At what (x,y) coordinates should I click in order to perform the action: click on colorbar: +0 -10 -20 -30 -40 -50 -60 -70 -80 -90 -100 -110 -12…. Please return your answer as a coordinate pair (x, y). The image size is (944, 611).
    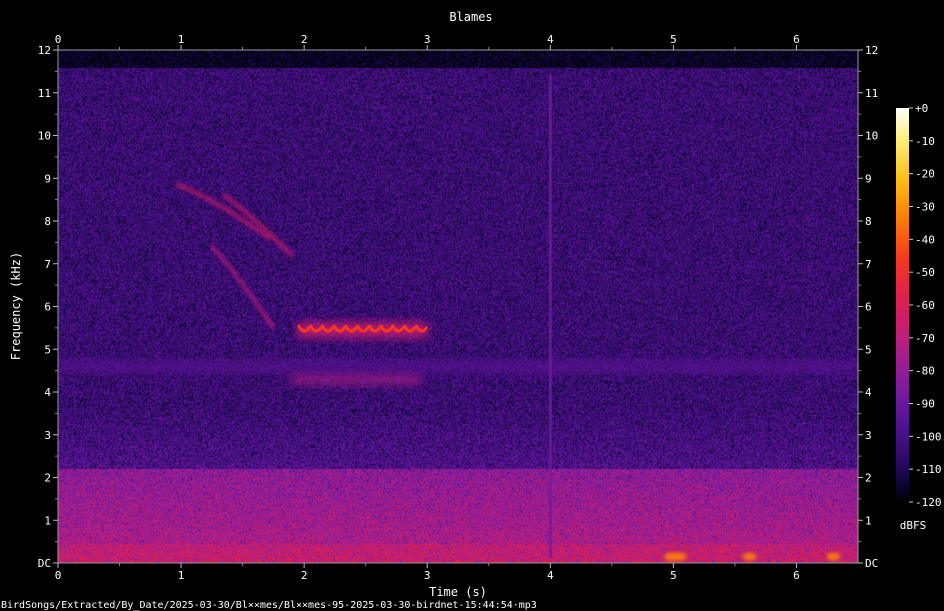
    Looking at the image, I should click on (919, 317).